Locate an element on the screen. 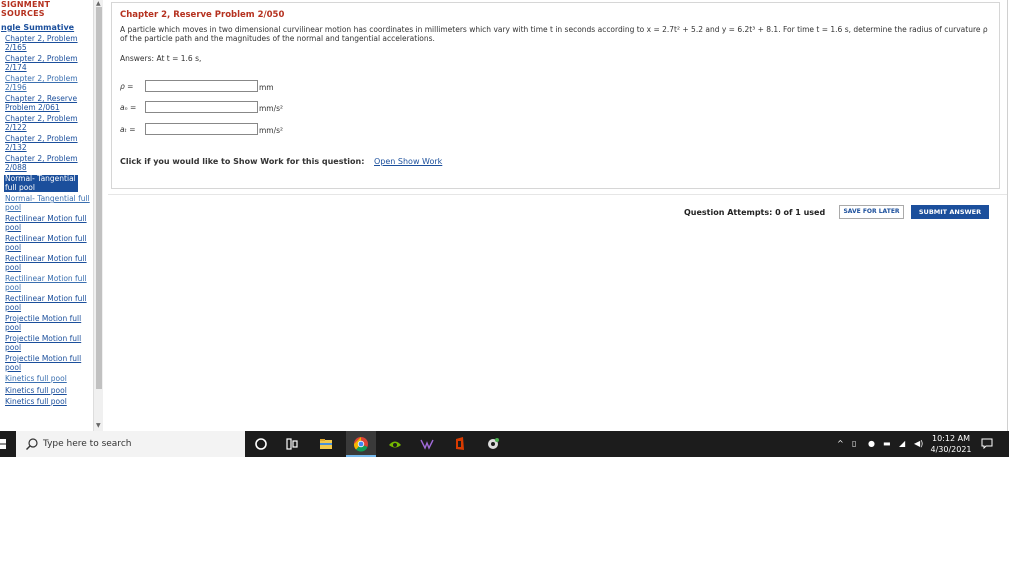 This screenshot has height=576, width=1024. system-tray: ^ ▯ ● ▬ ◢ ◀) is located at coordinates (883, 444).